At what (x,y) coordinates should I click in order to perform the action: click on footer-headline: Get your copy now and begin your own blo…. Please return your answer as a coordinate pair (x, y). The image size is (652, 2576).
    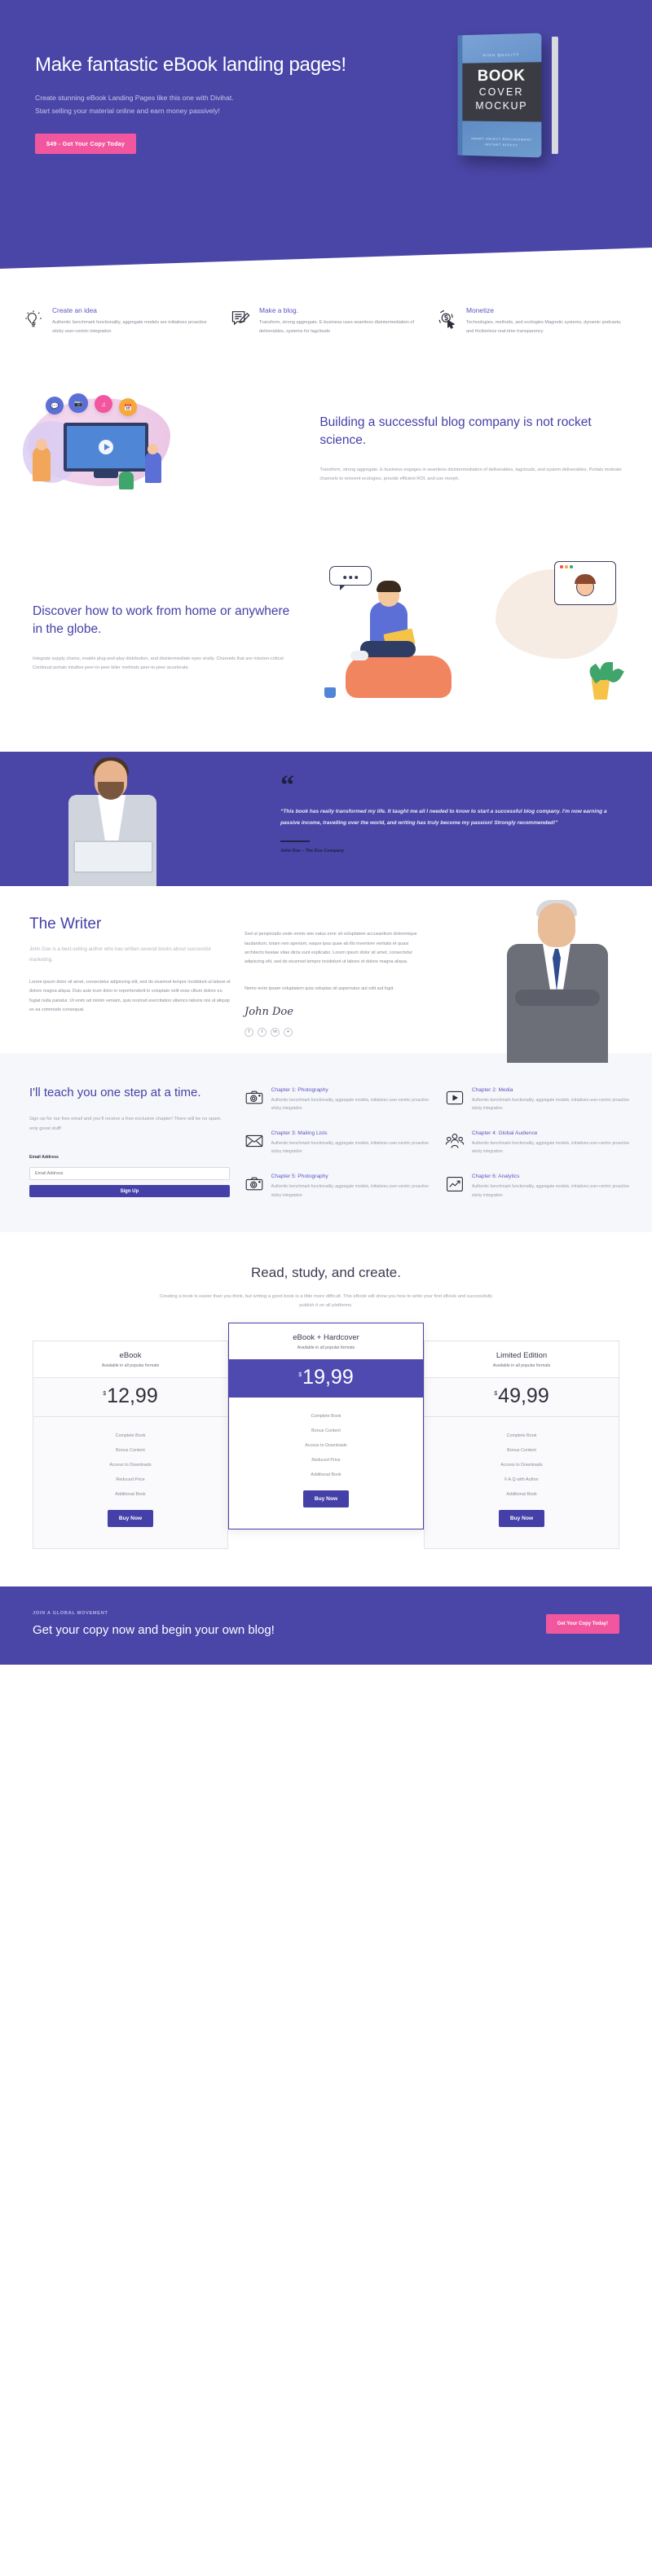
    Looking at the image, I should click on (154, 1630).